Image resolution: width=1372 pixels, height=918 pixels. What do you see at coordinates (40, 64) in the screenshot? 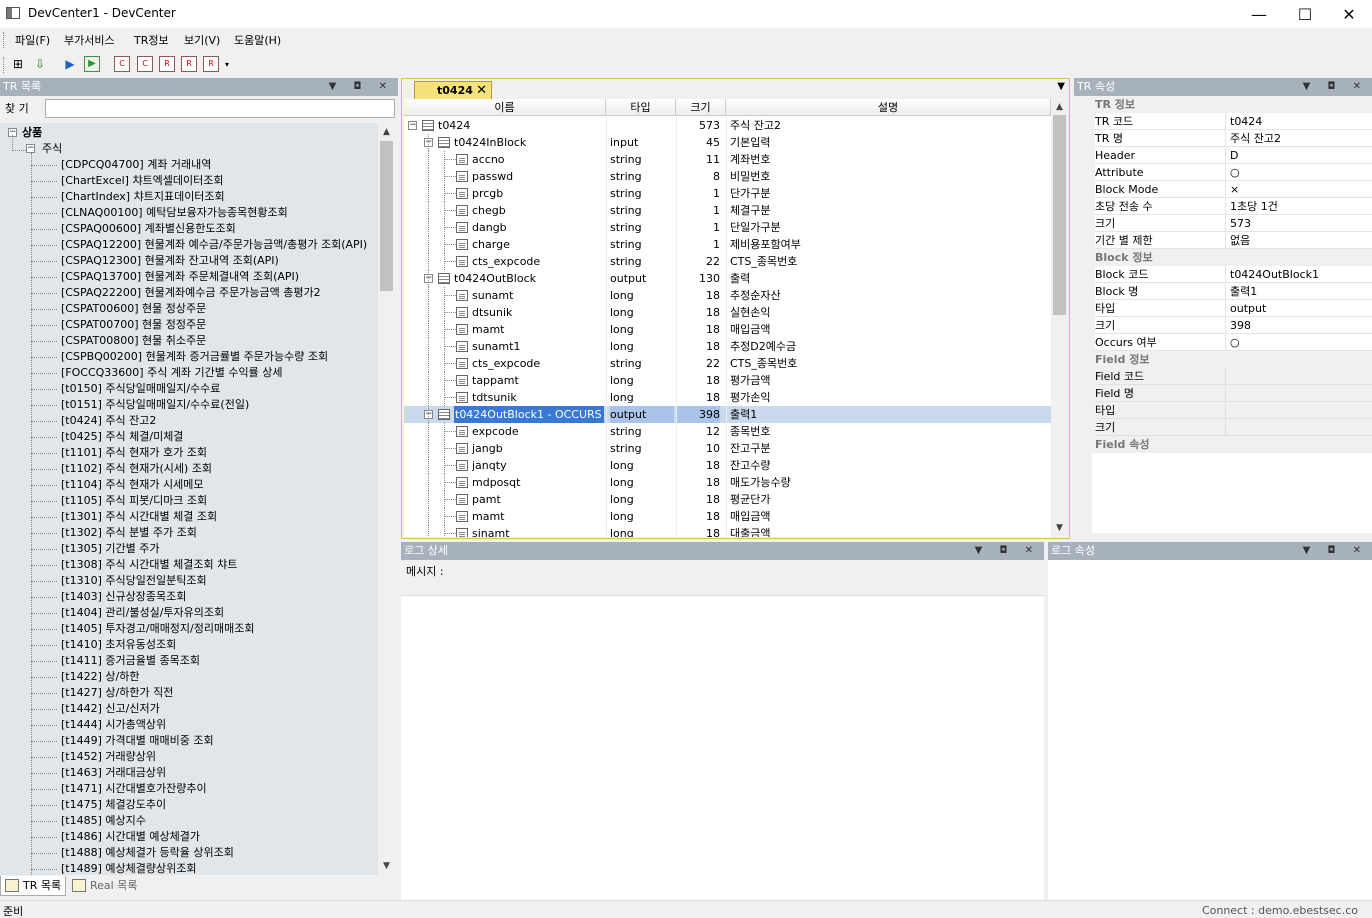
I see `save-download-icon: ⇩` at bounding box center [40, 64].